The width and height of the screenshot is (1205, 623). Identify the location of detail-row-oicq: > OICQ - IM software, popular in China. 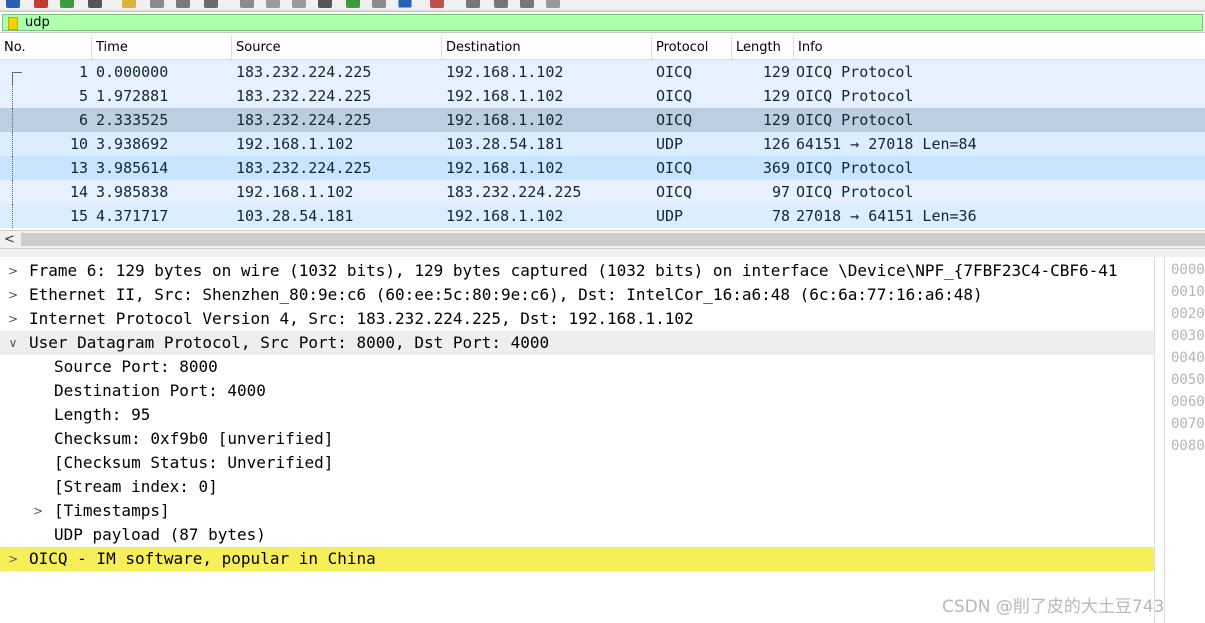
(577, 559).